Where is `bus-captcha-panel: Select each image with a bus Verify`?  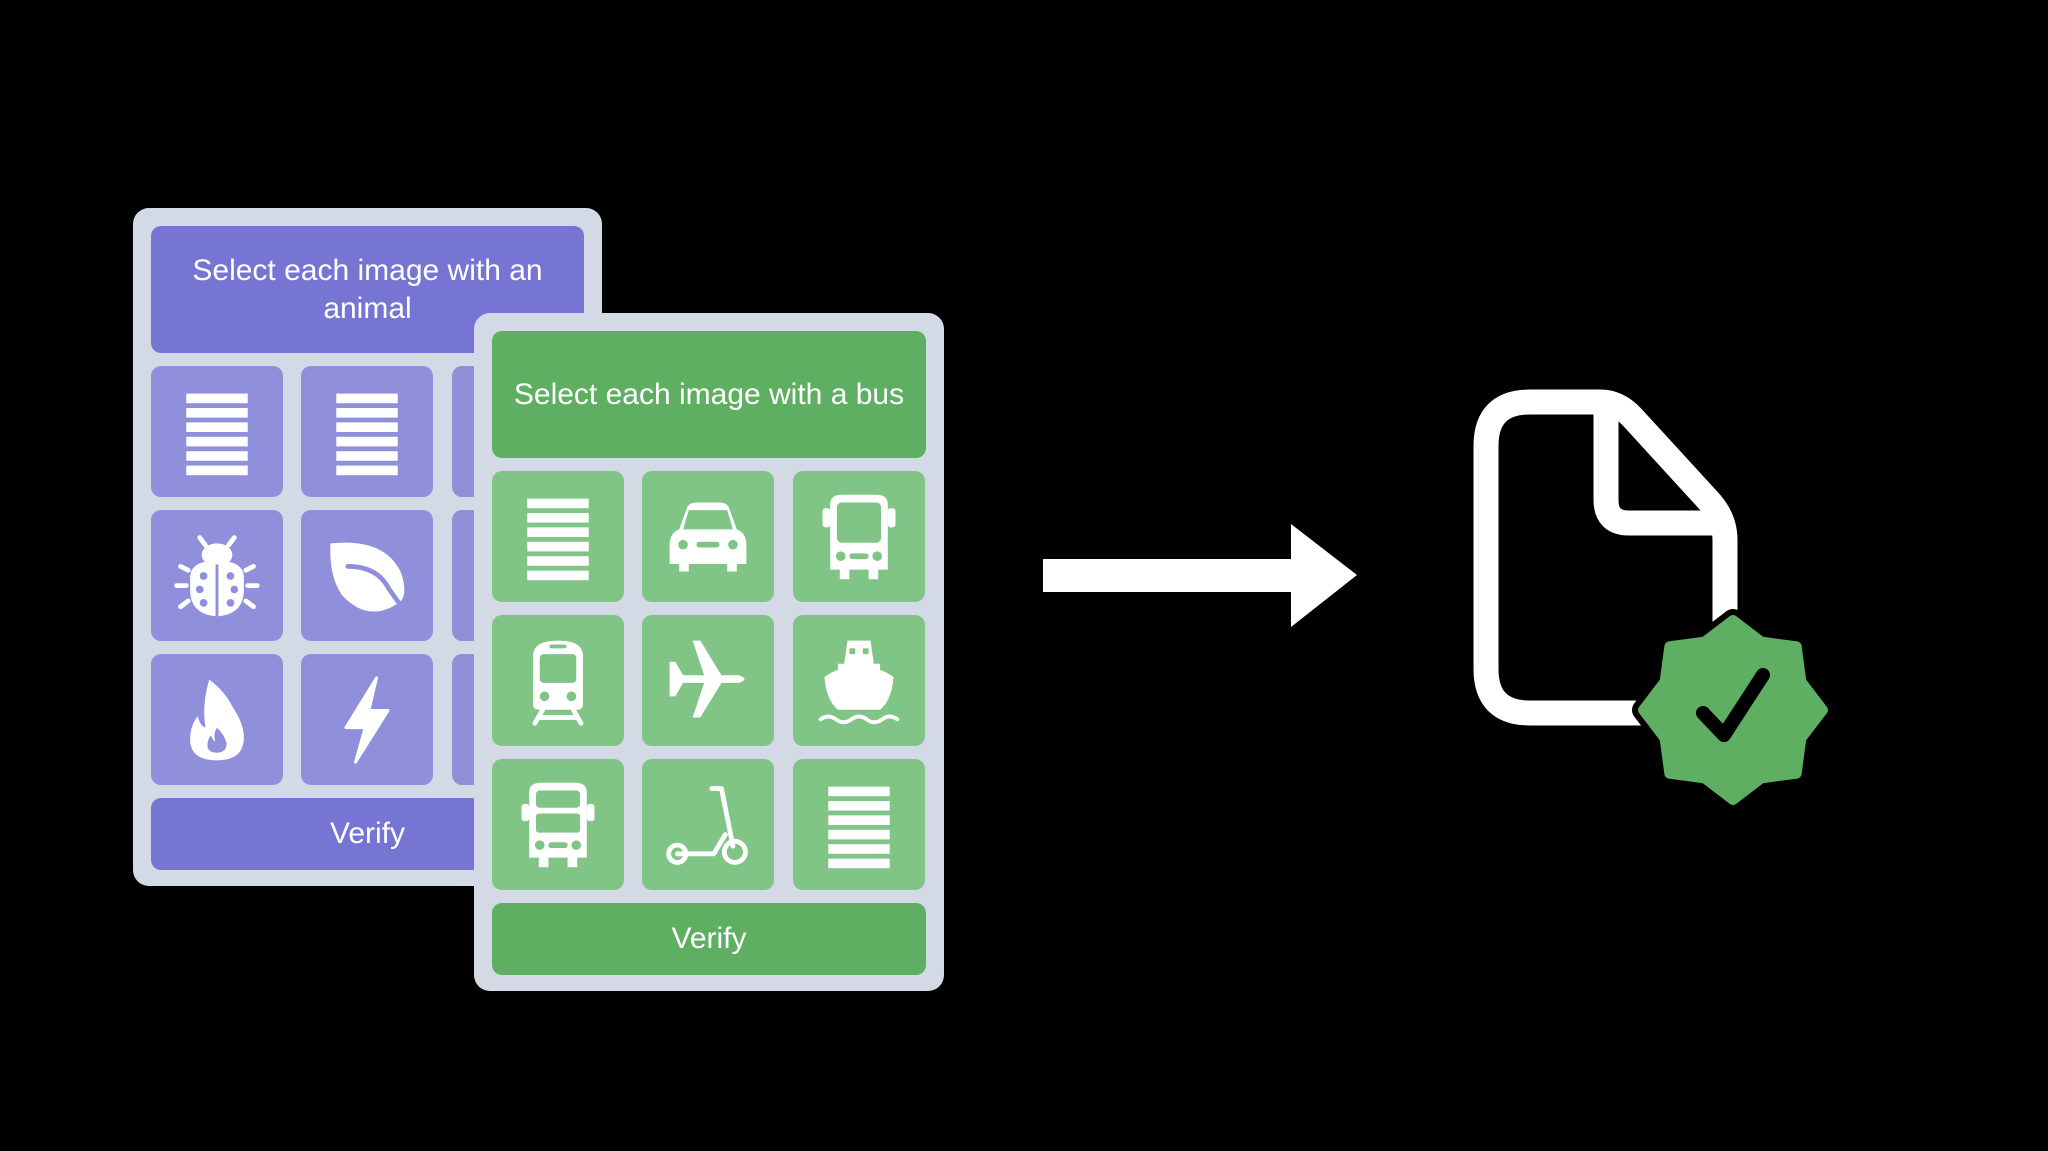
bus-captcha-panel: Select each image with a bus Verify is located at coordinates (709, 652).